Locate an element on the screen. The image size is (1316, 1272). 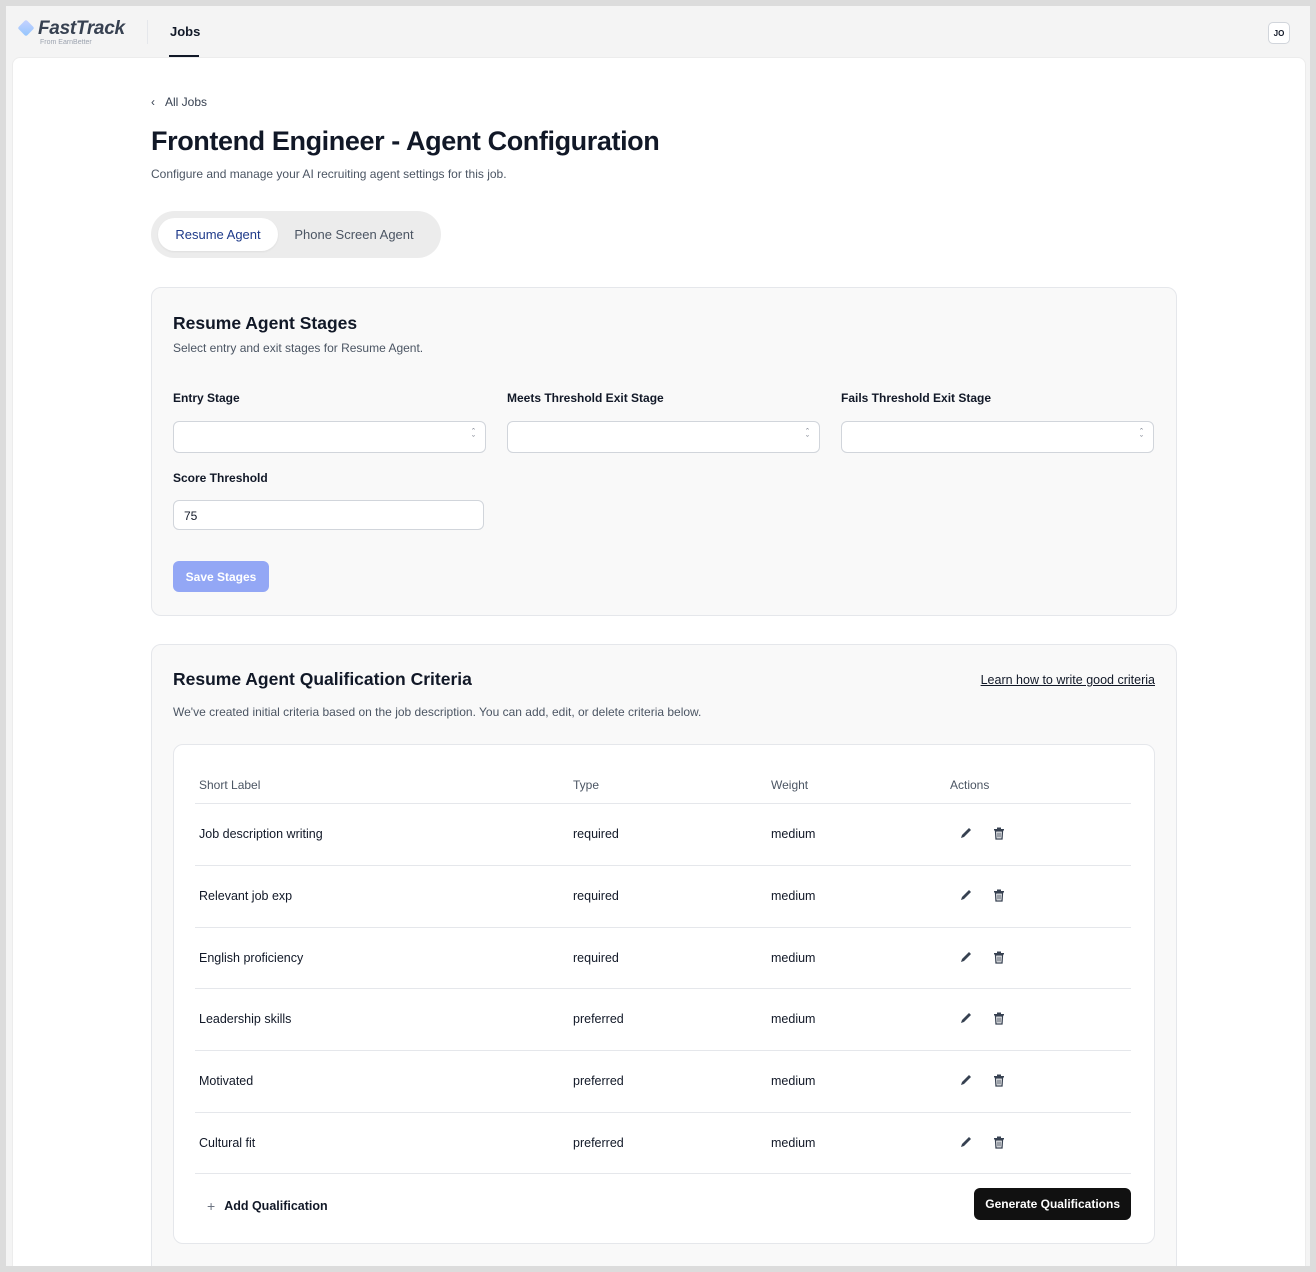
table-row: English proficiency required medium is located at coordinates (663, 958).